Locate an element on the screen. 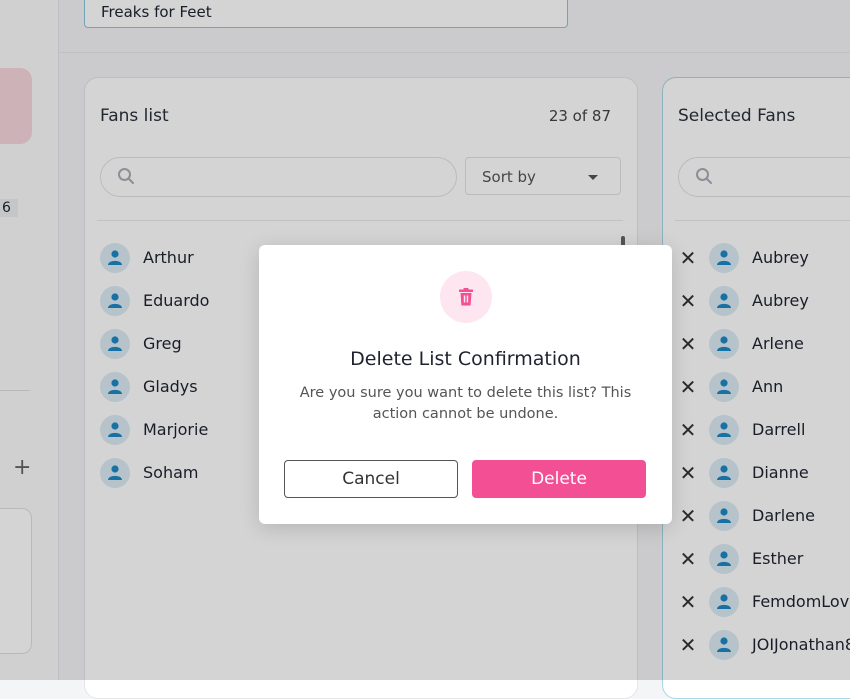 The height and width of the screenshot is (699, 850). delete-button: Delete is located at coordinates (559, 479).